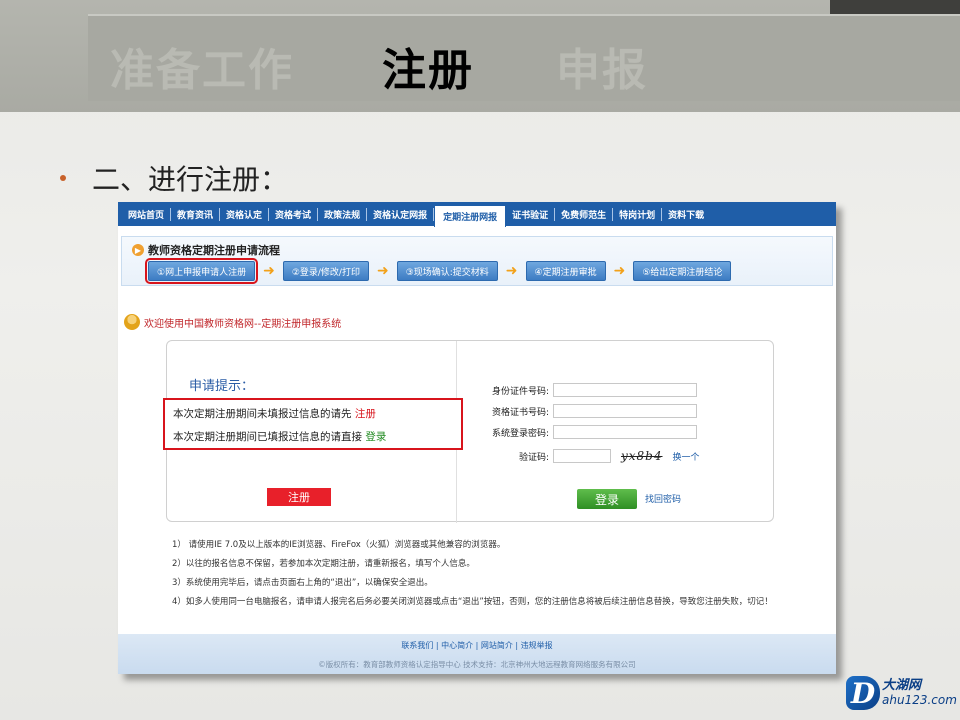  Describe the element at coordinates (584, 214) in the screenshot. I see `nav-free-normal: 免费师范生` at that location.